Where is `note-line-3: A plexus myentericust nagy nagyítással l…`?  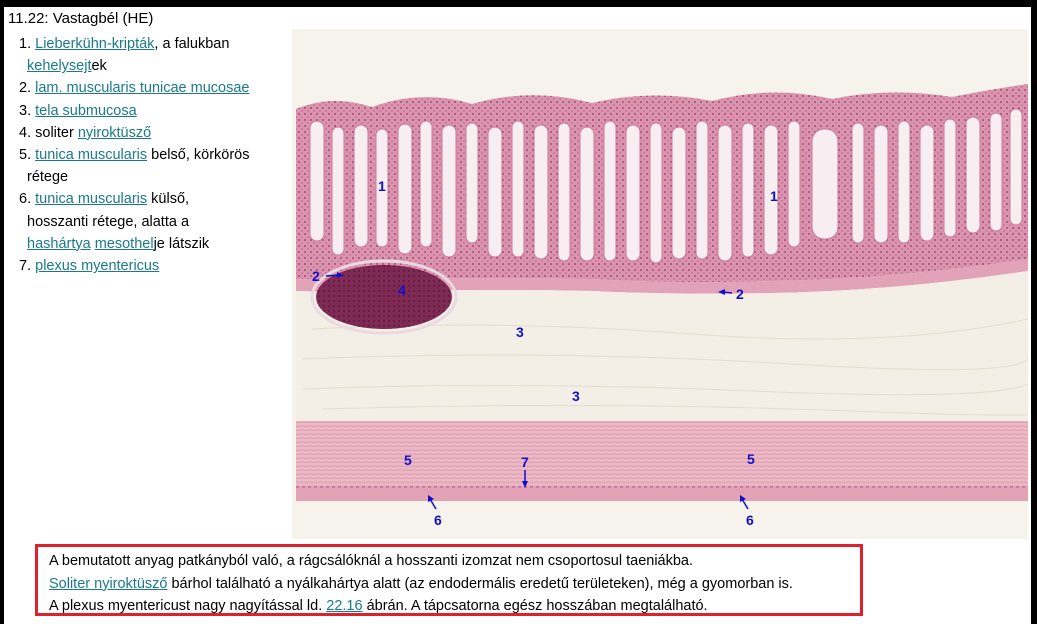 note-line-3: A plexus myentericust nagy nagyítással l… is located at coordinates (378, 606).